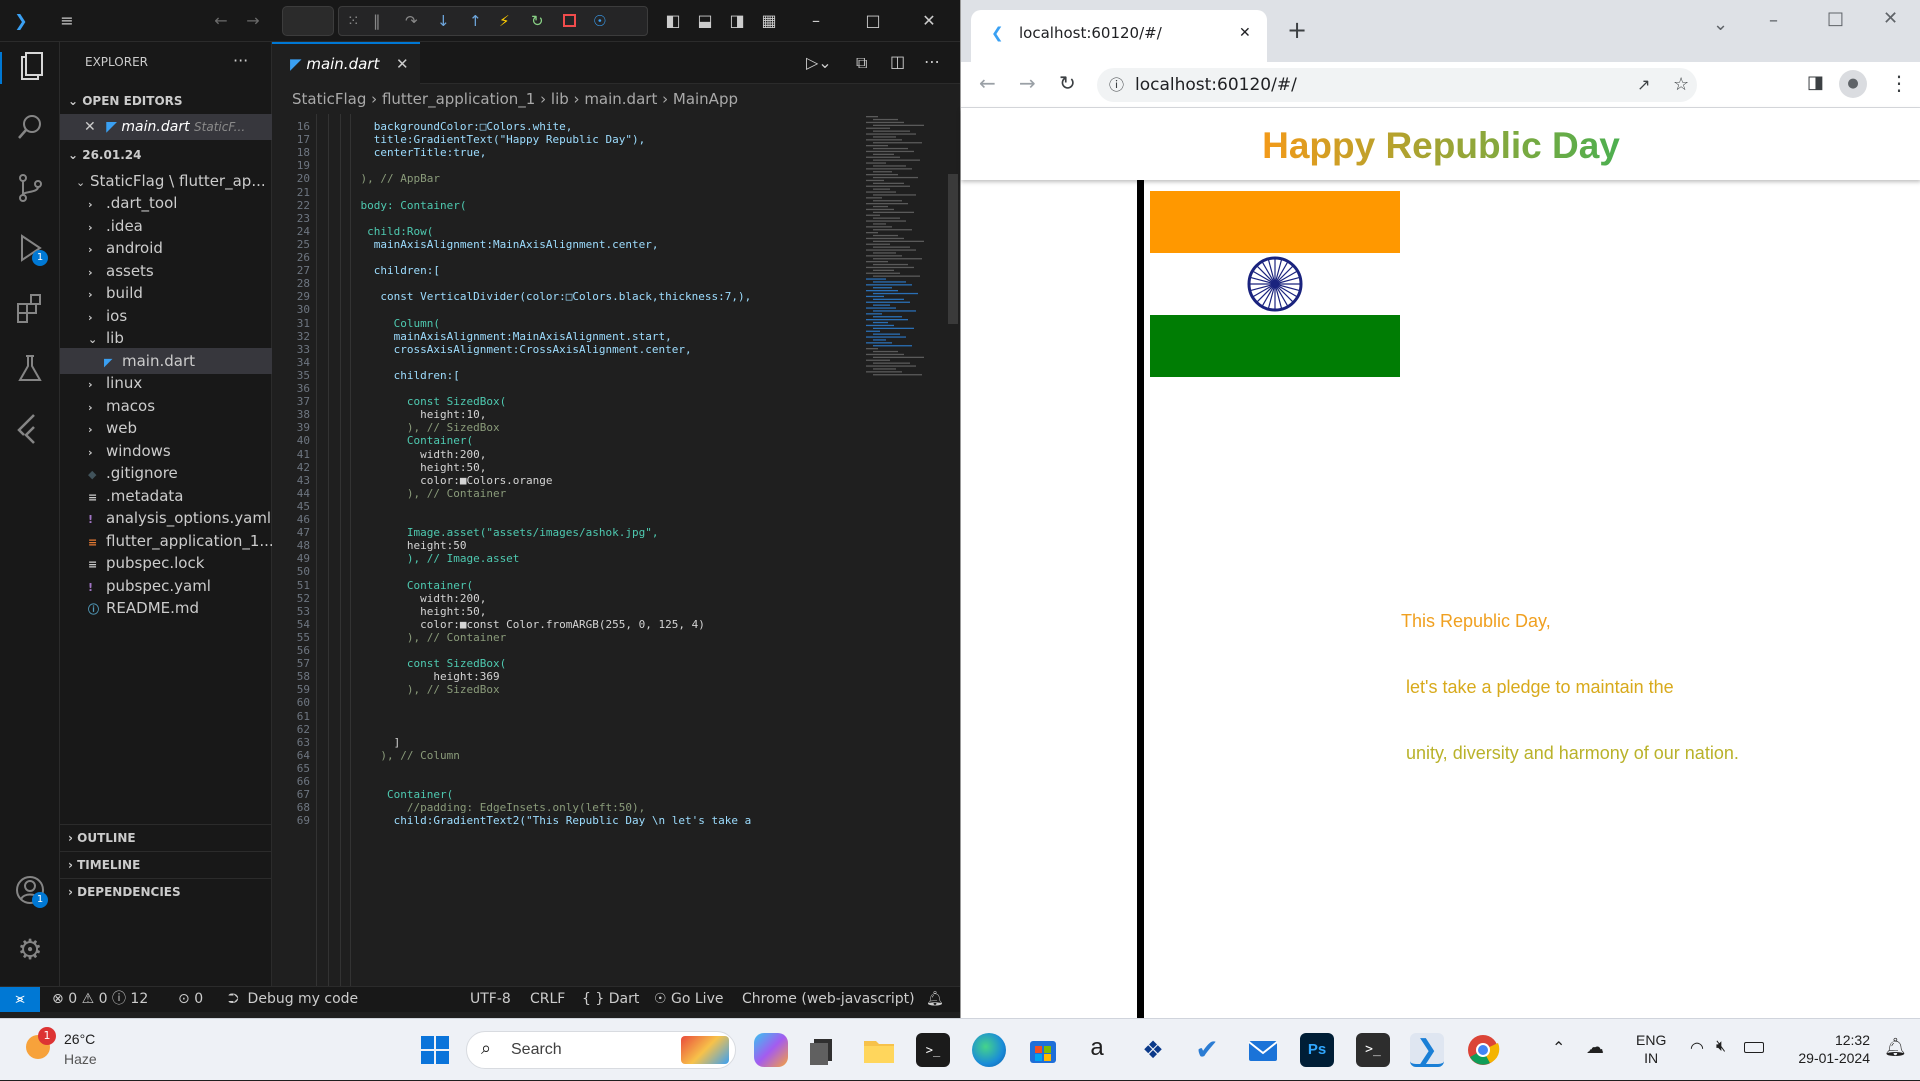 The width and height of the screenshot is (1920, 1081). I want to click on search-icon, so click(30, 128).